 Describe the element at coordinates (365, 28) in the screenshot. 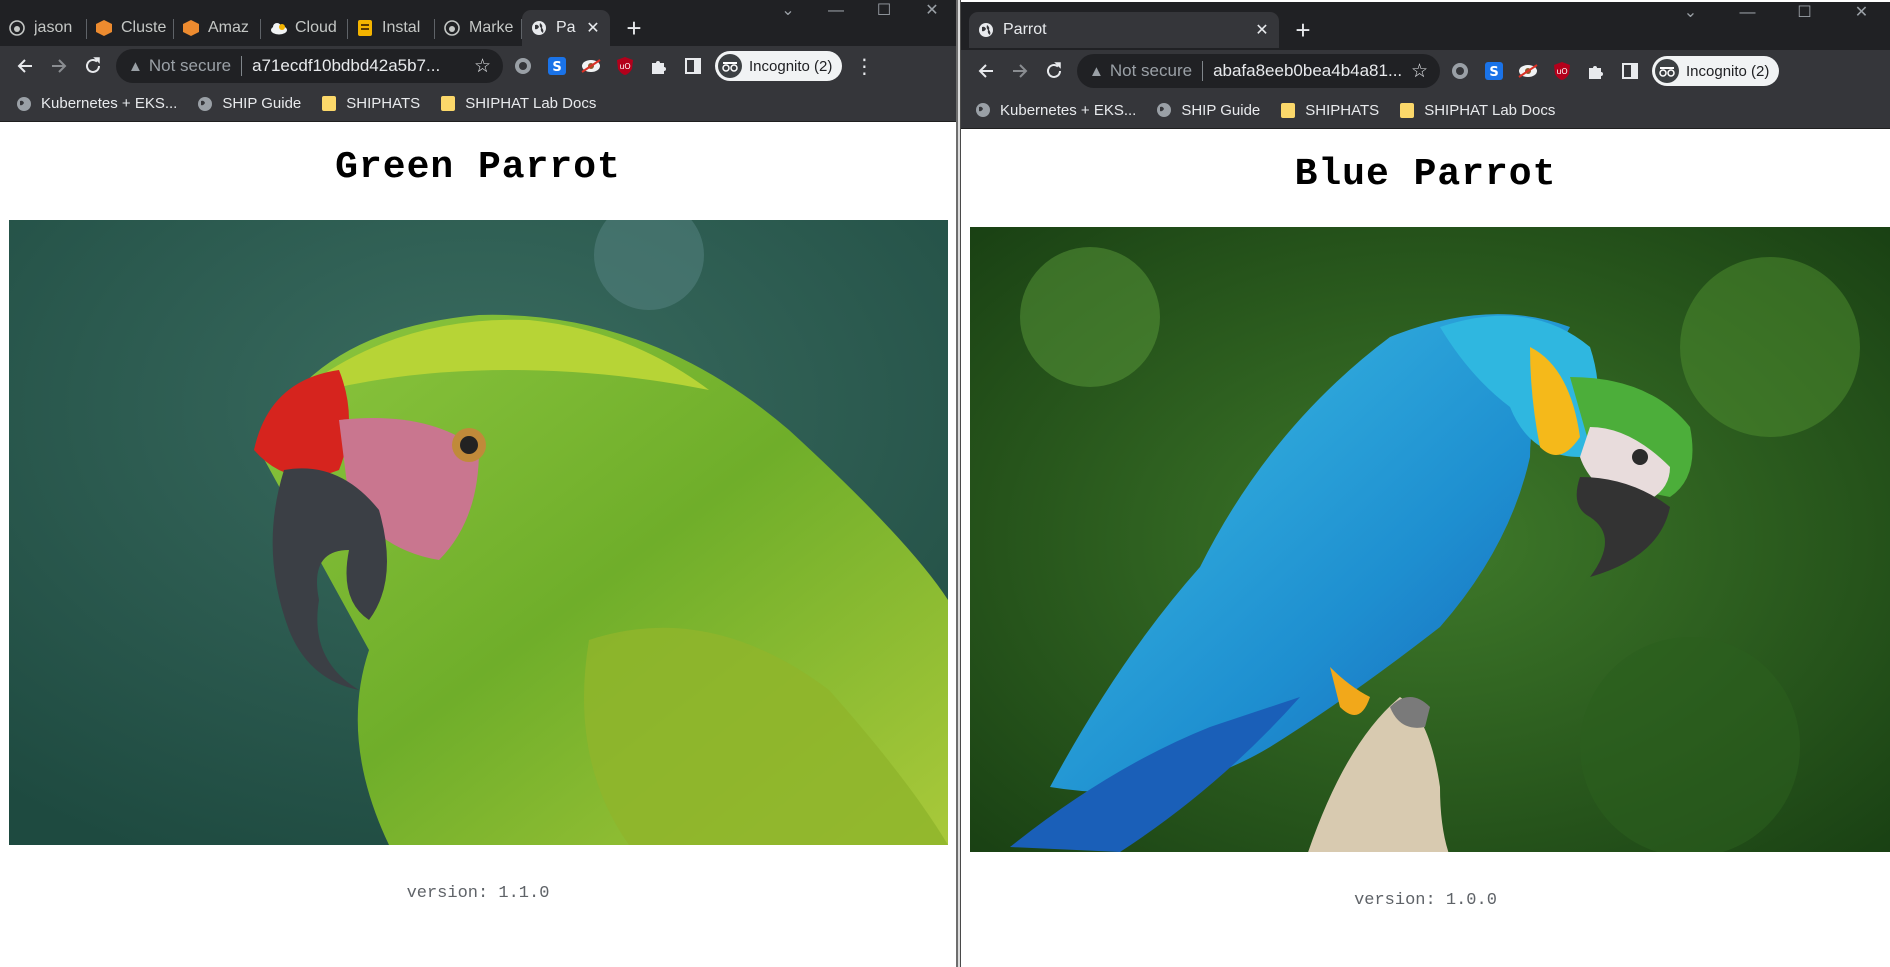

I see `docs-icon` at that location.